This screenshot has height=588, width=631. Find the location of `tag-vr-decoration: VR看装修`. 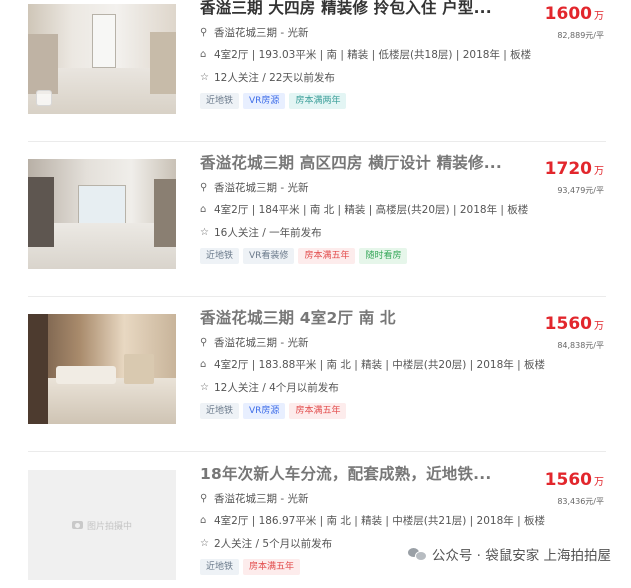

tag-vr-decoration: VR看装修 is located at coordinates (269, 256).